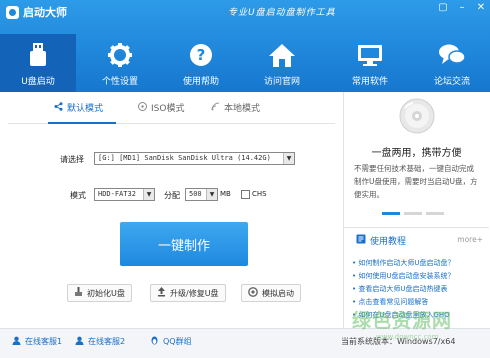 This screenshot has height=358, width=490. Describe the element at coordinates (120, 55) in the screenshot. I see `gear-icon` at that location.